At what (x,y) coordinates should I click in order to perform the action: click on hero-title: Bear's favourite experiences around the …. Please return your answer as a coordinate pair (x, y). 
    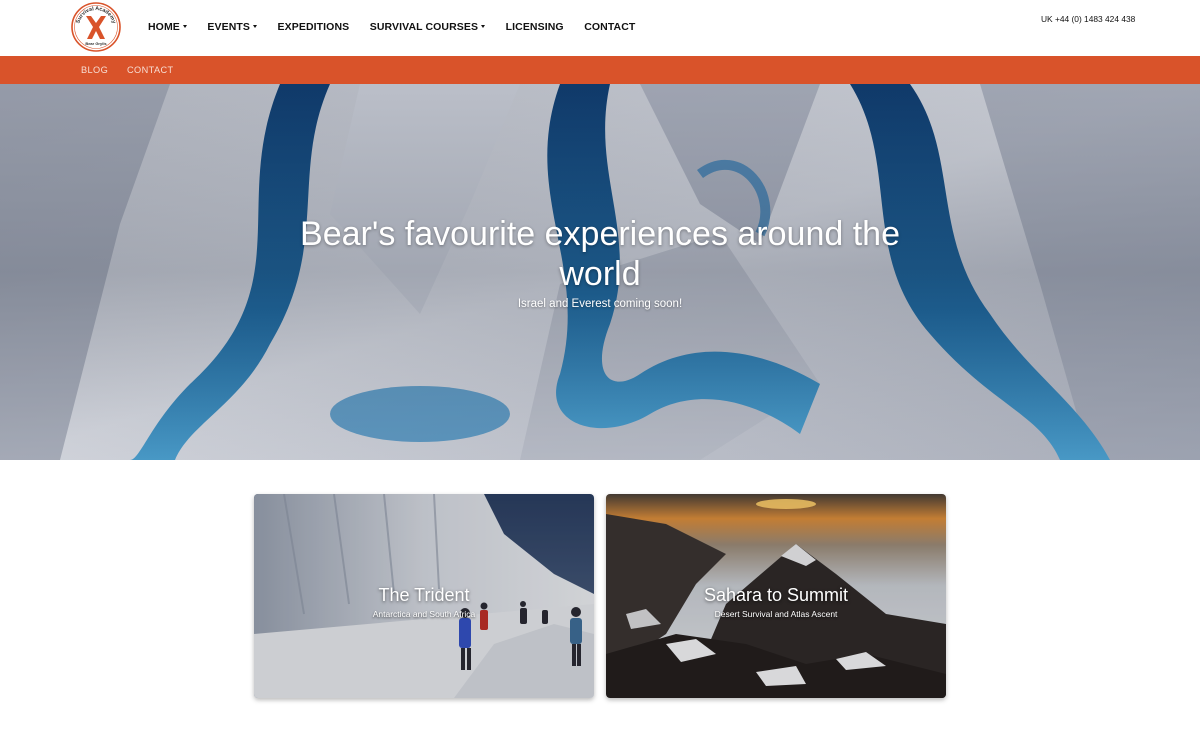
    Looking at the image, I should click on (600, 254).